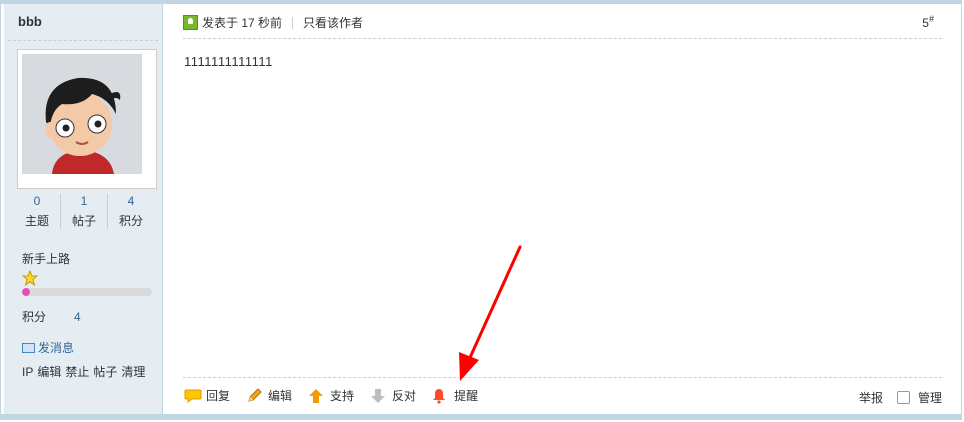 The image size is (964, 422). What do you see at coordinates (51, 316) in the screenshot?
I see `points-row: 积分 4` at bounding box center [51, 316].